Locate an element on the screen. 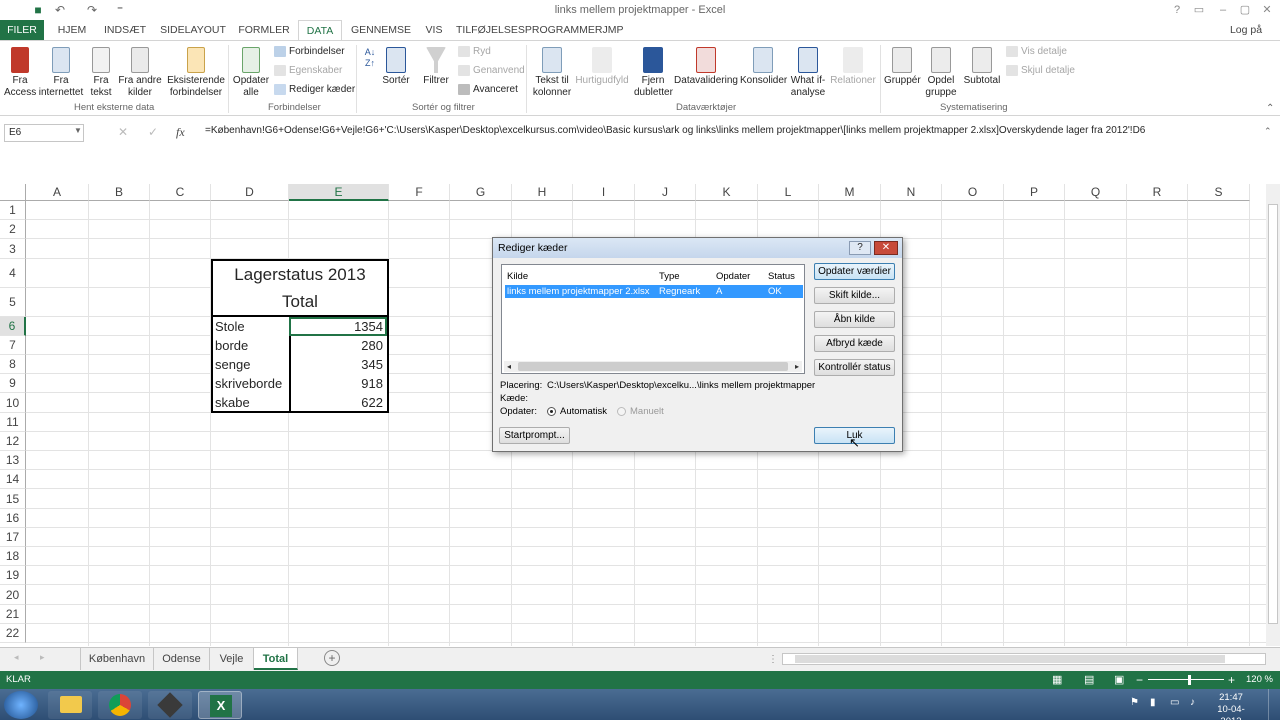 This screenshot has height=728, width=1280. row-header: 4 is located at coordinates (13, 273).